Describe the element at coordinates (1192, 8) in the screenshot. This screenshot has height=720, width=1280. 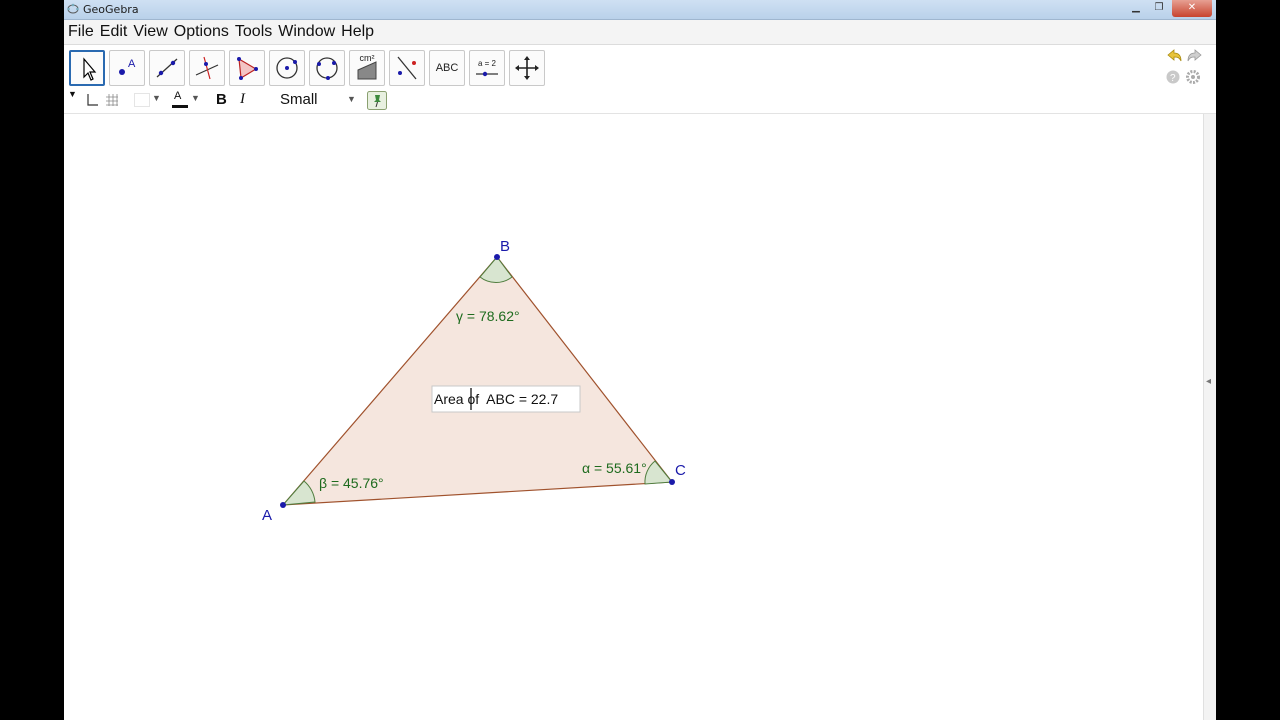
I see `close-button: ✕` at that location.